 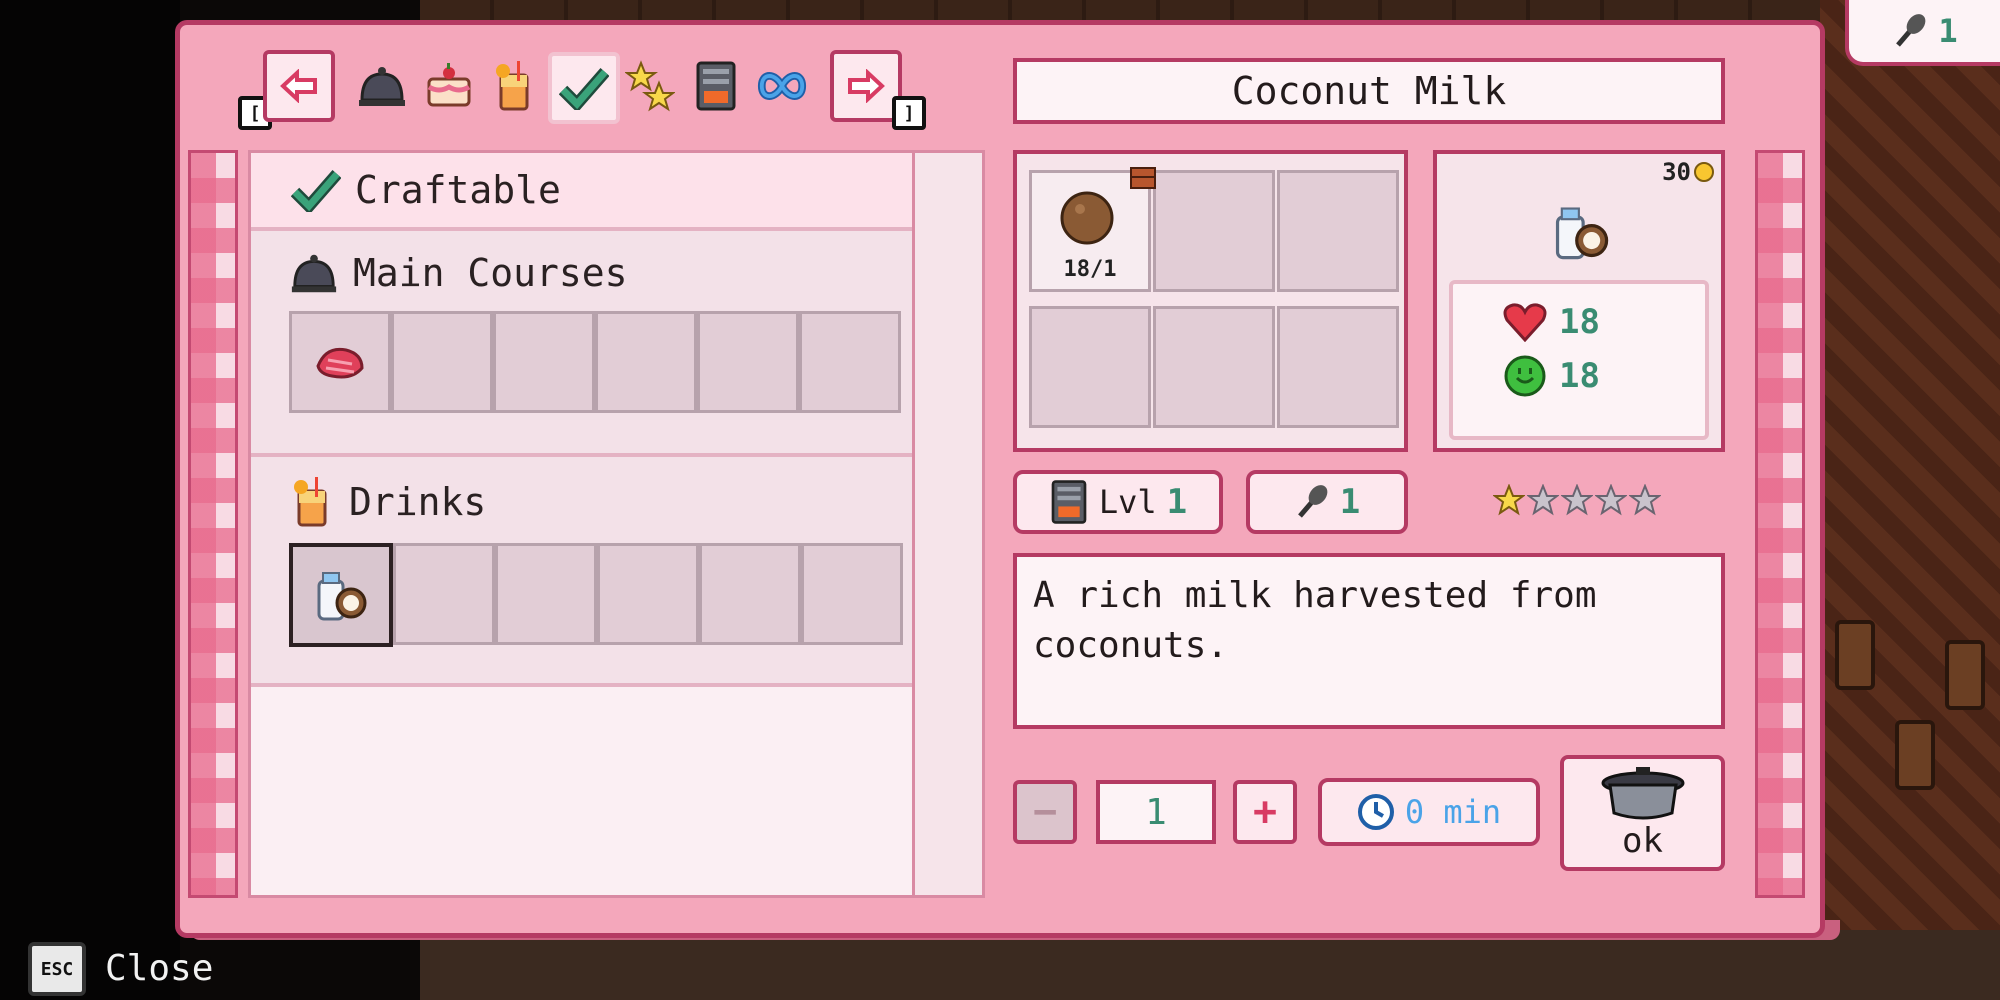 I want to click on skill-points-badge: 1, so click(x=1922, y=33).